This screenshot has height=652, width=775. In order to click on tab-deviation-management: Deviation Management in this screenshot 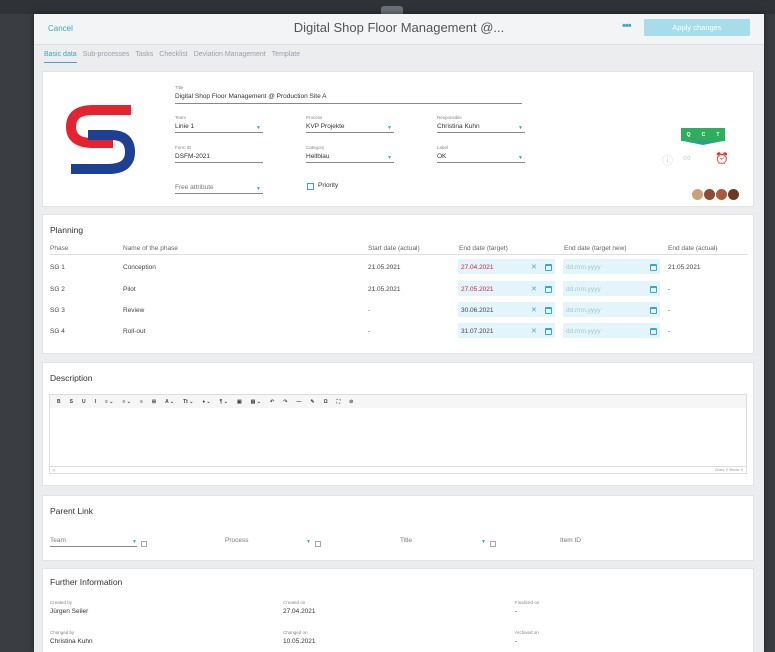, I will do `click(230, 57)`.